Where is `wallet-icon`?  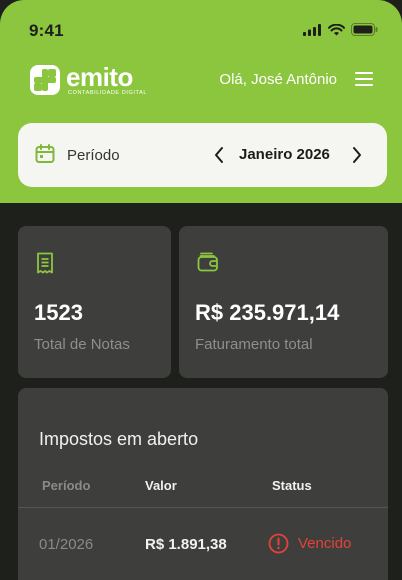
wallet-icon is located at coordinates (207, 262).